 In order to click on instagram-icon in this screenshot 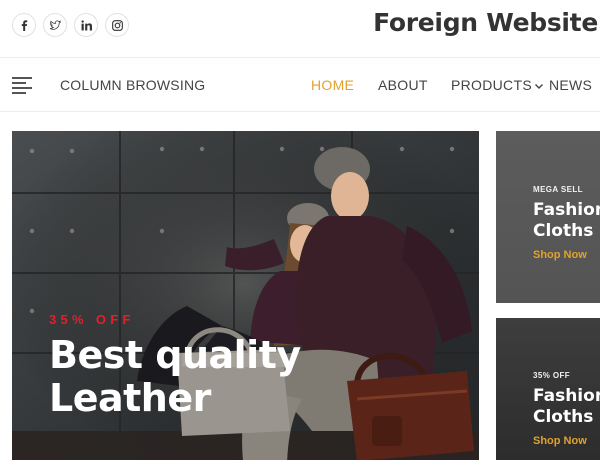, I will do `click(117, 25)`.